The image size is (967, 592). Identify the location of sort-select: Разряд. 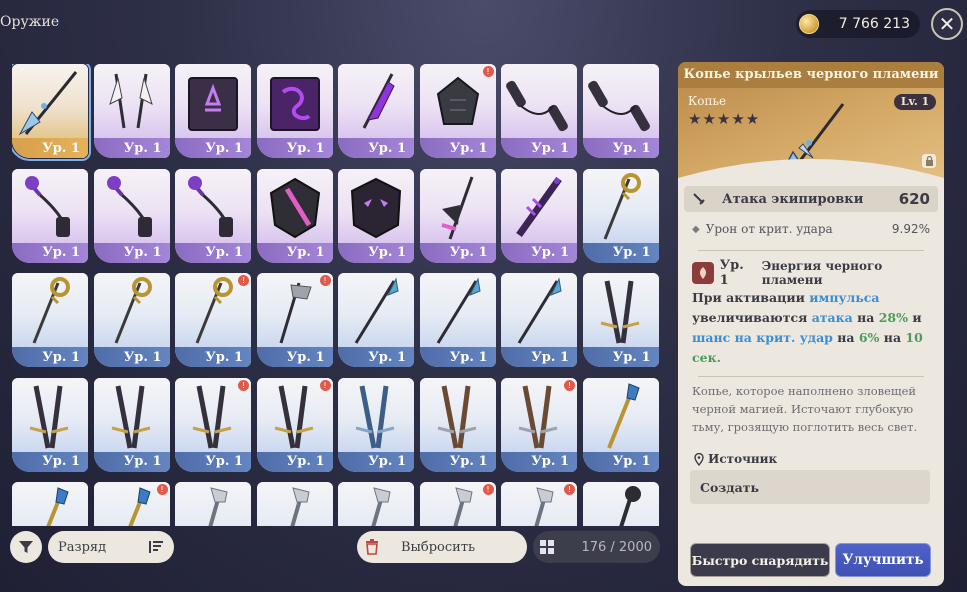
(111, 547).